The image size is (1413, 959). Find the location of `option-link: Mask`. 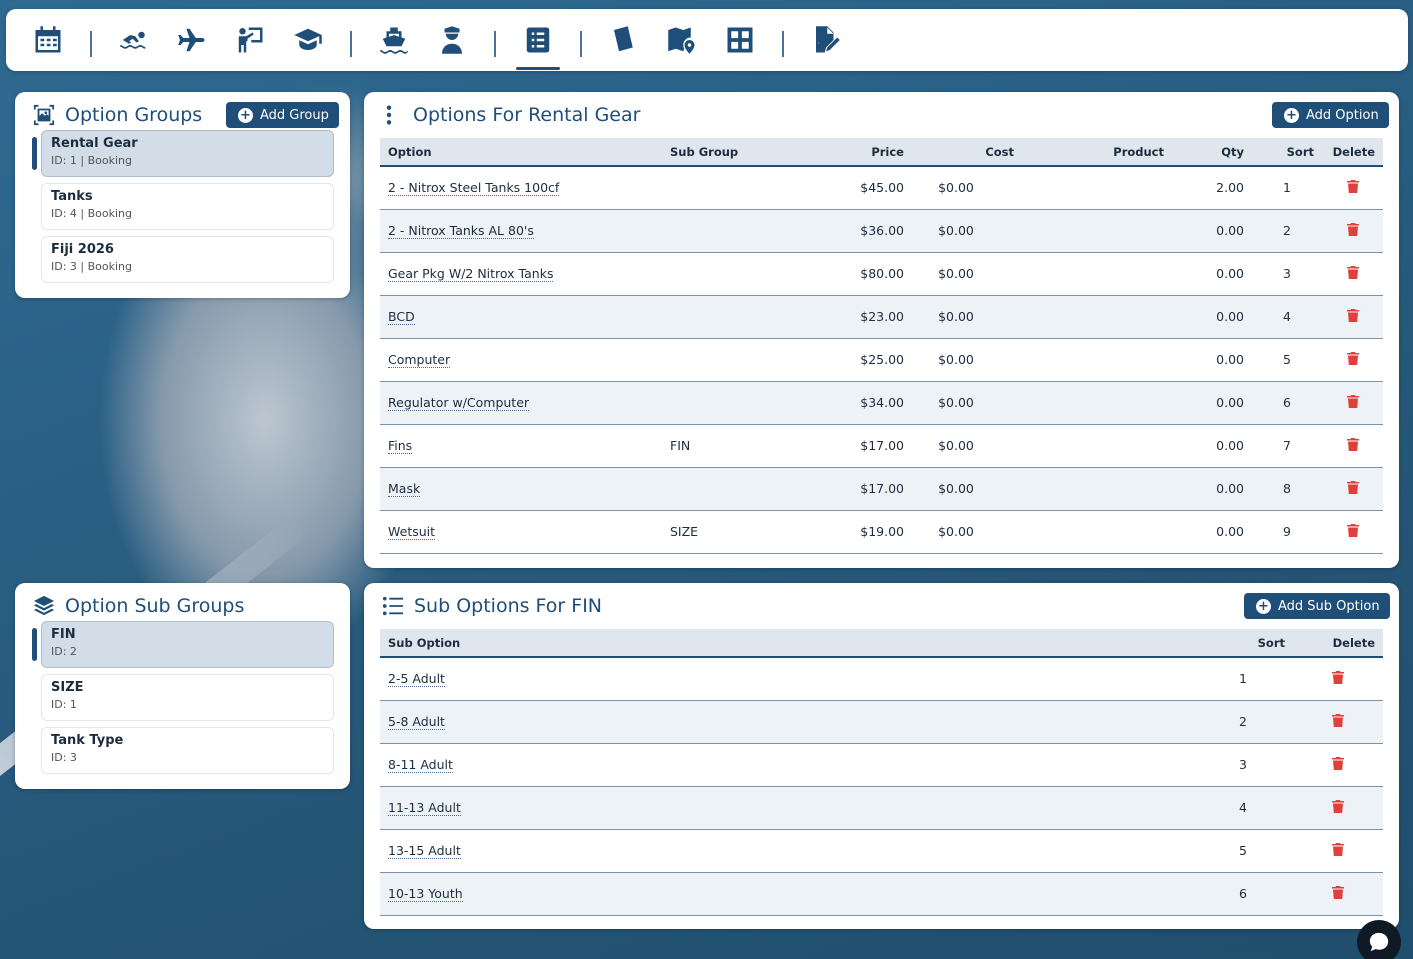

option-link: Mask is located at coordinates (404, 489).